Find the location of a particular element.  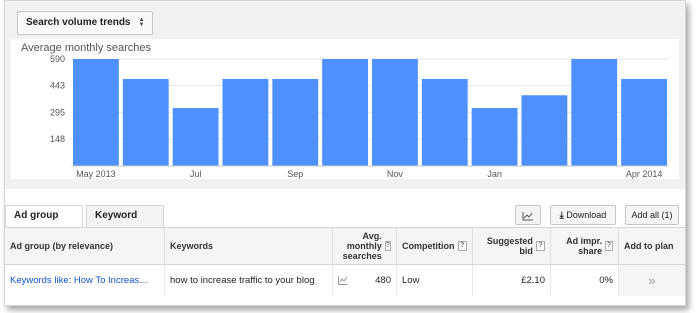

header-label: Suggested bid is located at coordinates (509, 246).